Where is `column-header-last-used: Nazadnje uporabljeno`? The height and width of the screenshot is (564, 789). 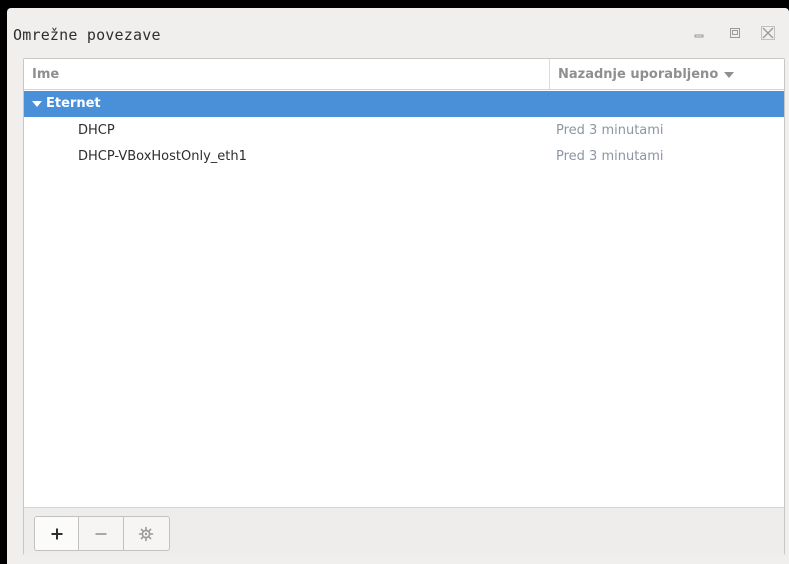
column-header-last-used: Nazadnje uporabljeno is located at coordinates (646, 74).